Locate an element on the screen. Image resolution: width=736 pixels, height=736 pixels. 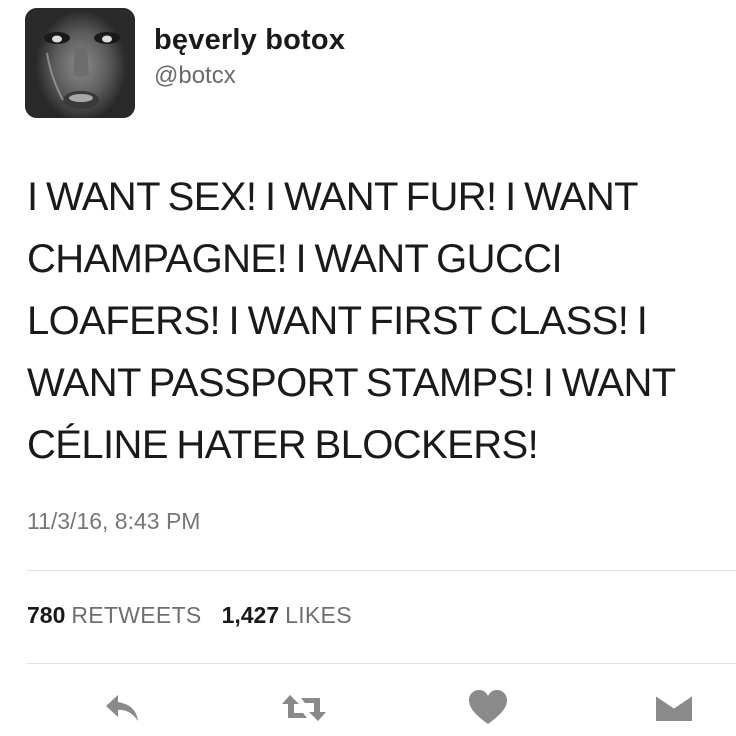
like-button is located at coordinates (488, 708).